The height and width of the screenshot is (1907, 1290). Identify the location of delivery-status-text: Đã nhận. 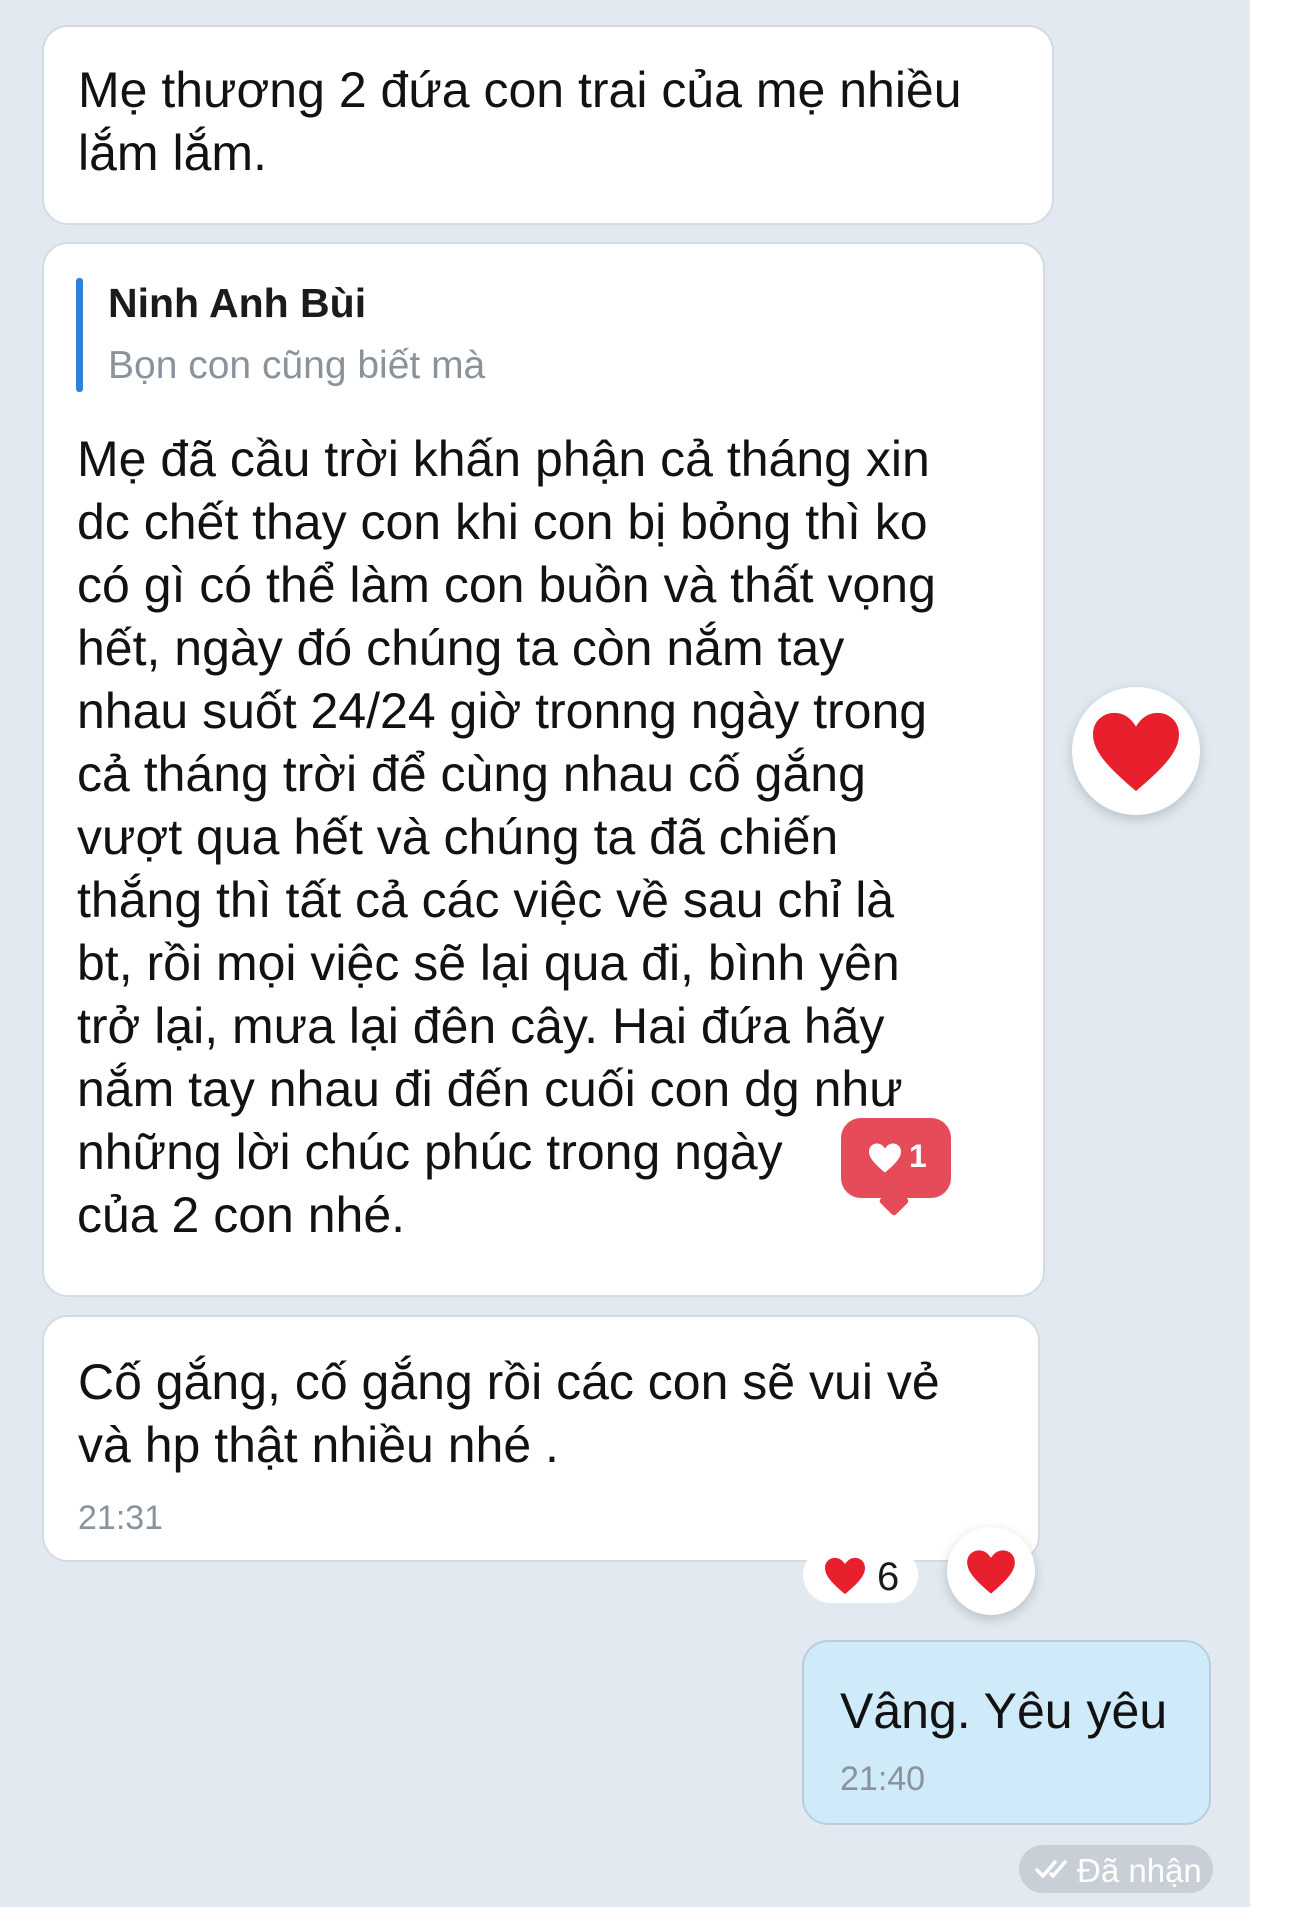
(1139, 1870).